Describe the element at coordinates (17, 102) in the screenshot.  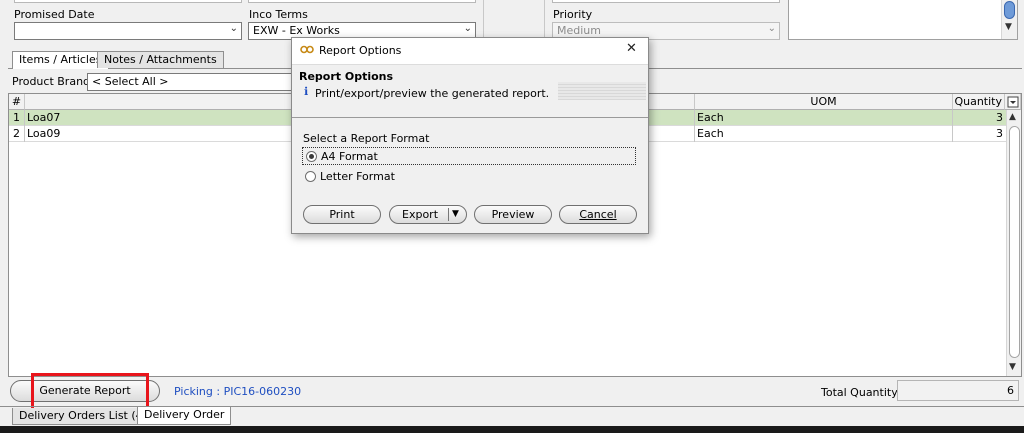
I see `column-header-num: #` at that location.